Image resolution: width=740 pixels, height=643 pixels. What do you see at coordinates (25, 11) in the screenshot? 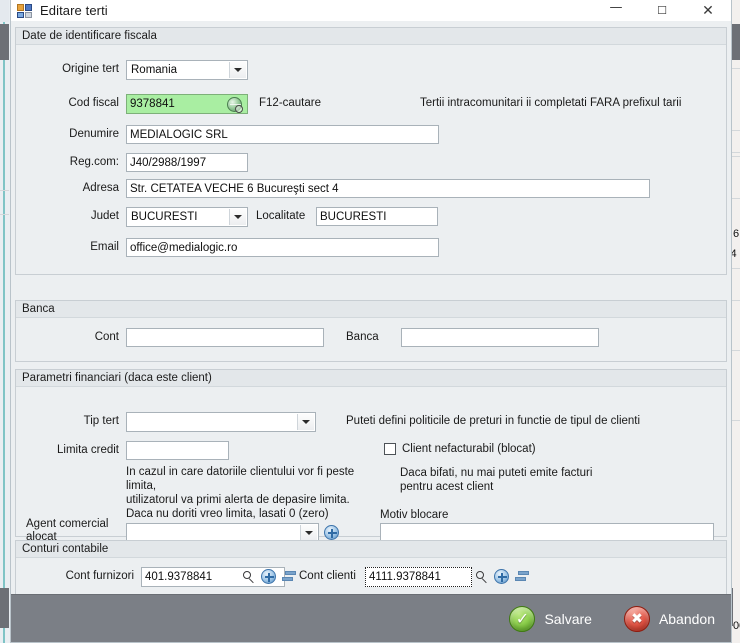
I see `app-window-icon` at bounding box center [25, 11].